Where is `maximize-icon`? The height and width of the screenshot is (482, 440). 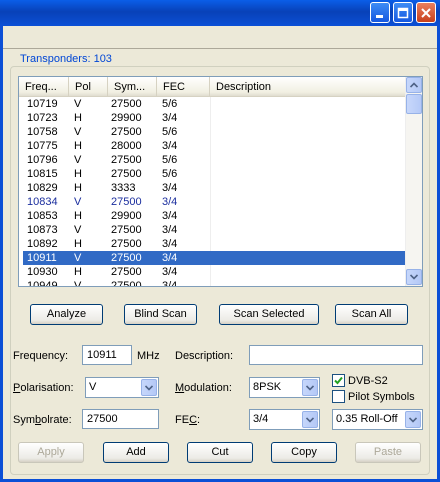
maximize-icon is located at coordinates (403, 12).